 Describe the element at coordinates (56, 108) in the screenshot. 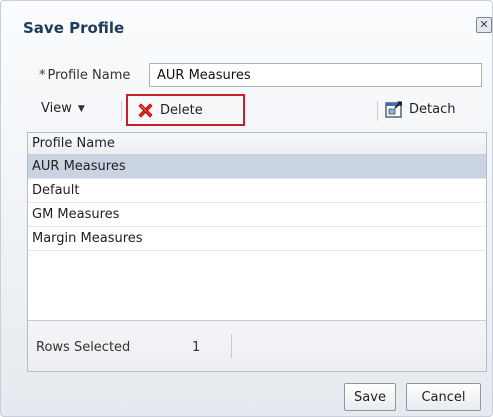

I see `view-label: View` at that location.